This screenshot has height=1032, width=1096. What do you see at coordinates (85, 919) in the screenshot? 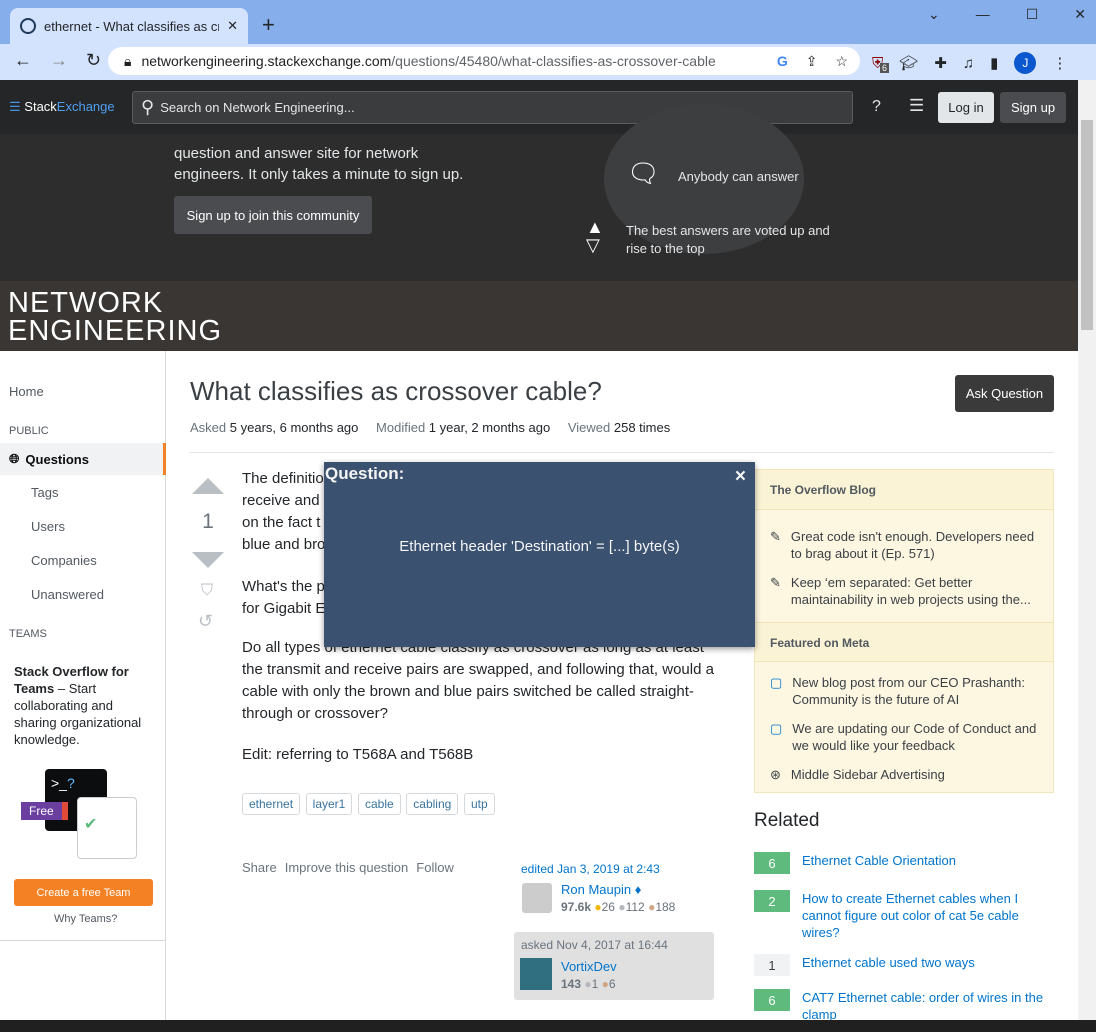
I see `why-teams-link: Why Teams?` at bounding box center [85, 919].